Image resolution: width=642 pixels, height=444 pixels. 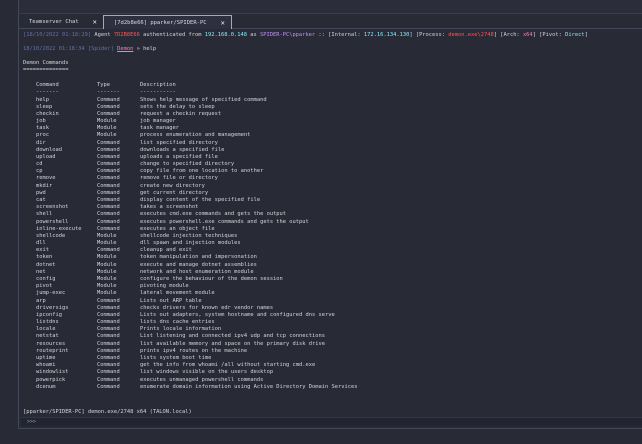 I want to click on command-description: request a checkin request, so click(x=181, y=113).